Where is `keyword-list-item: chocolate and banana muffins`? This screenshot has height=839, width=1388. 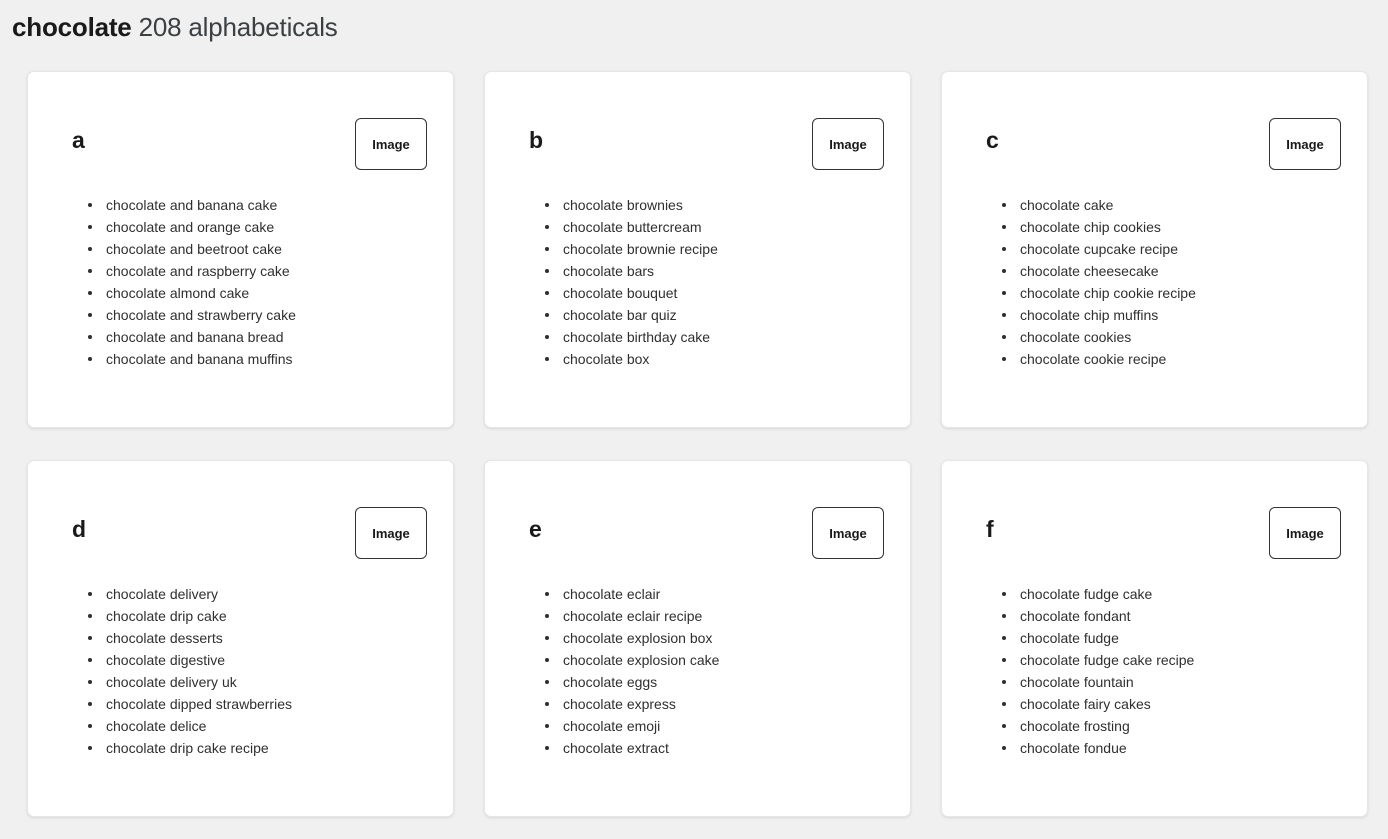 keyword-list-item: chocolate and banana muffins is located at coordinates (258, 359).